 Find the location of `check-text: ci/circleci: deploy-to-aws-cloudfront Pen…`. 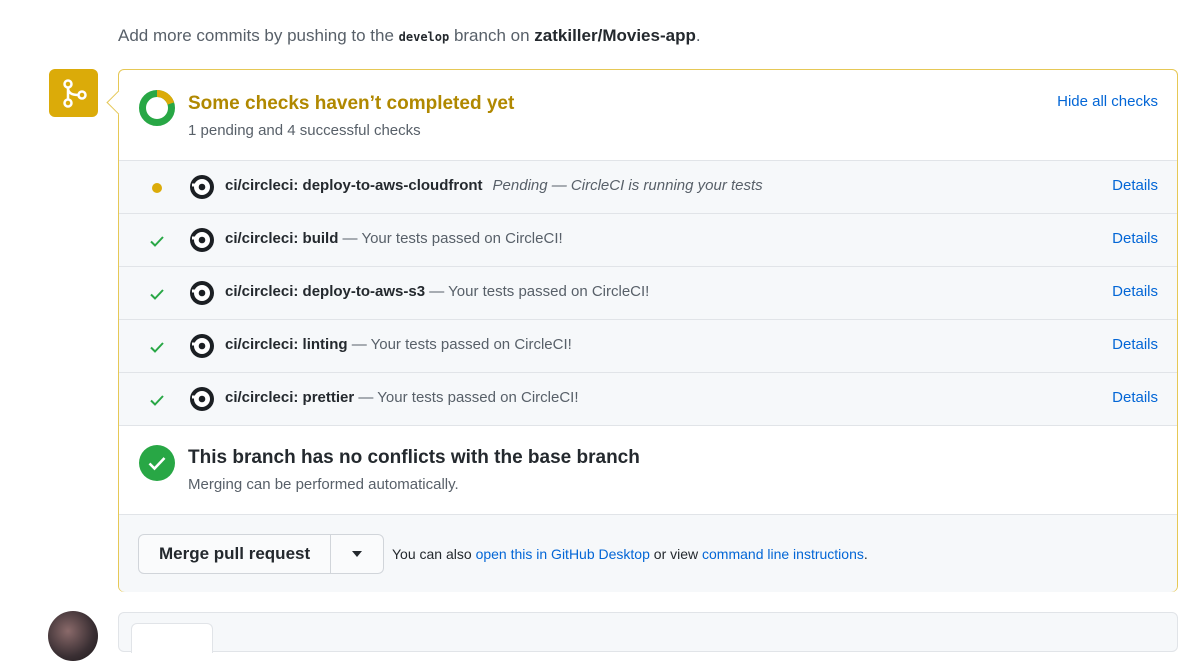

check-text: ci/circleci: deploy-to-aws-cloudfront Pen… is located at coordinates (494, 185).